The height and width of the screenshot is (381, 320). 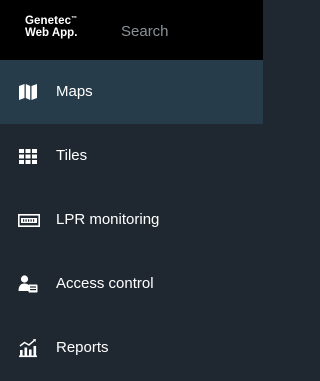 What do you see at coordinates (74, 91) in the screenshot?
I see `sidebar-item-label: Maps` at bounding box center [74, 91].